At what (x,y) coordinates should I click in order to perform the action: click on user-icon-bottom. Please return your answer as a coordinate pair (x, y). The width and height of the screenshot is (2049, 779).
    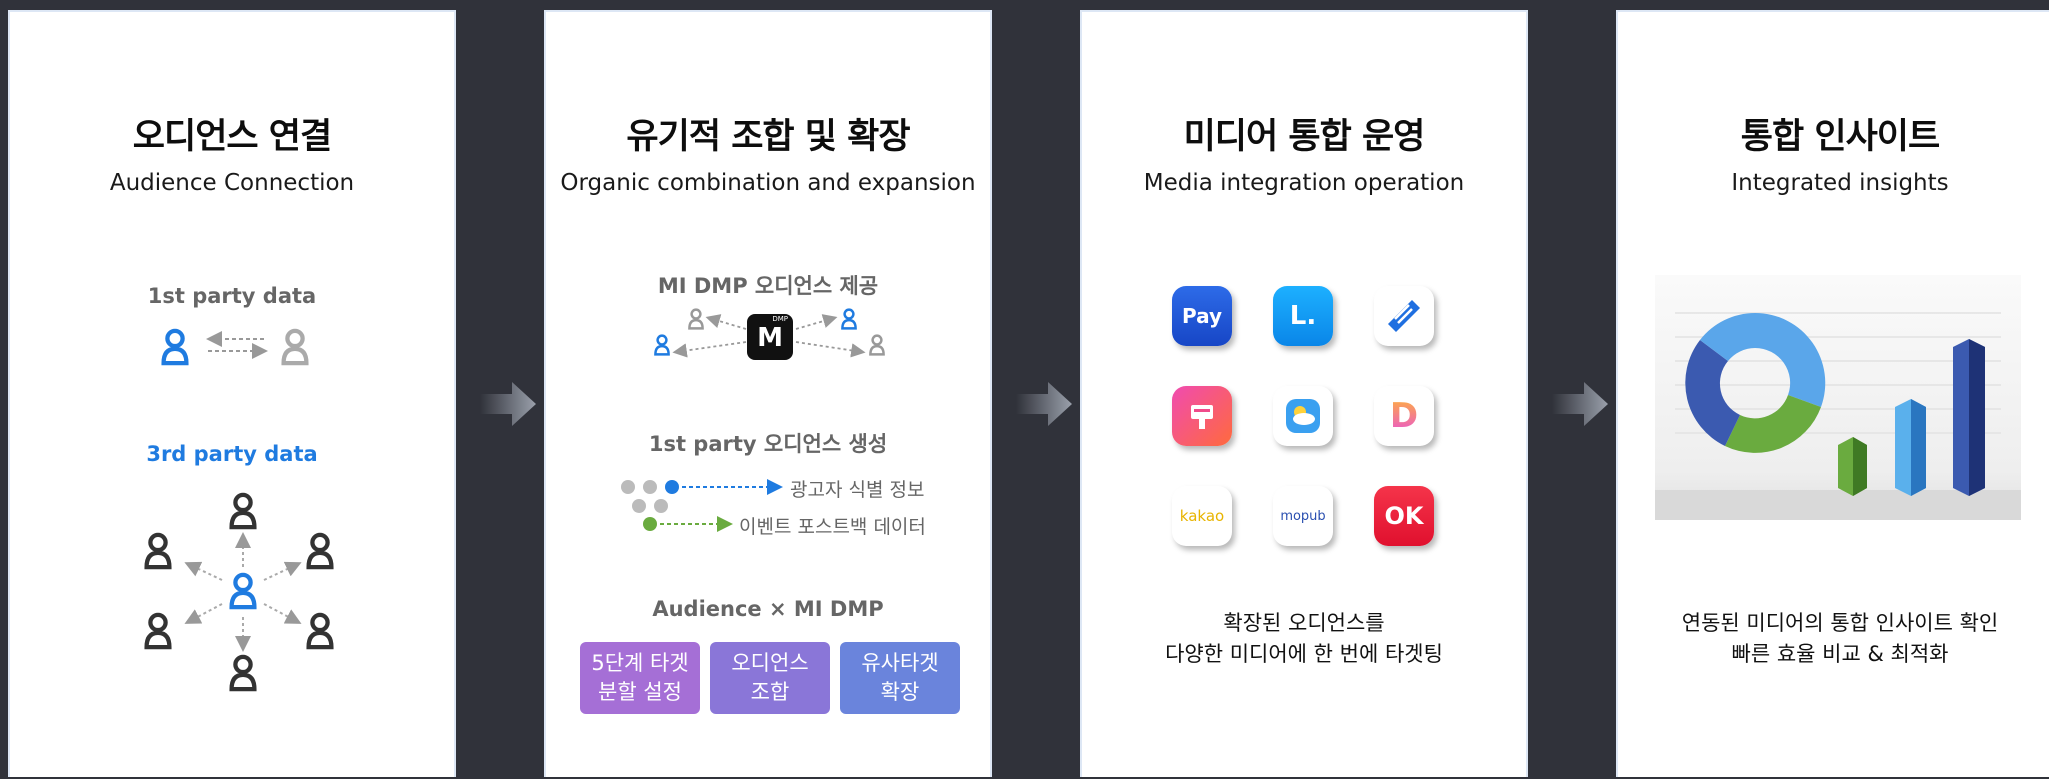
    Looking at the image, I should click on (243, 673).